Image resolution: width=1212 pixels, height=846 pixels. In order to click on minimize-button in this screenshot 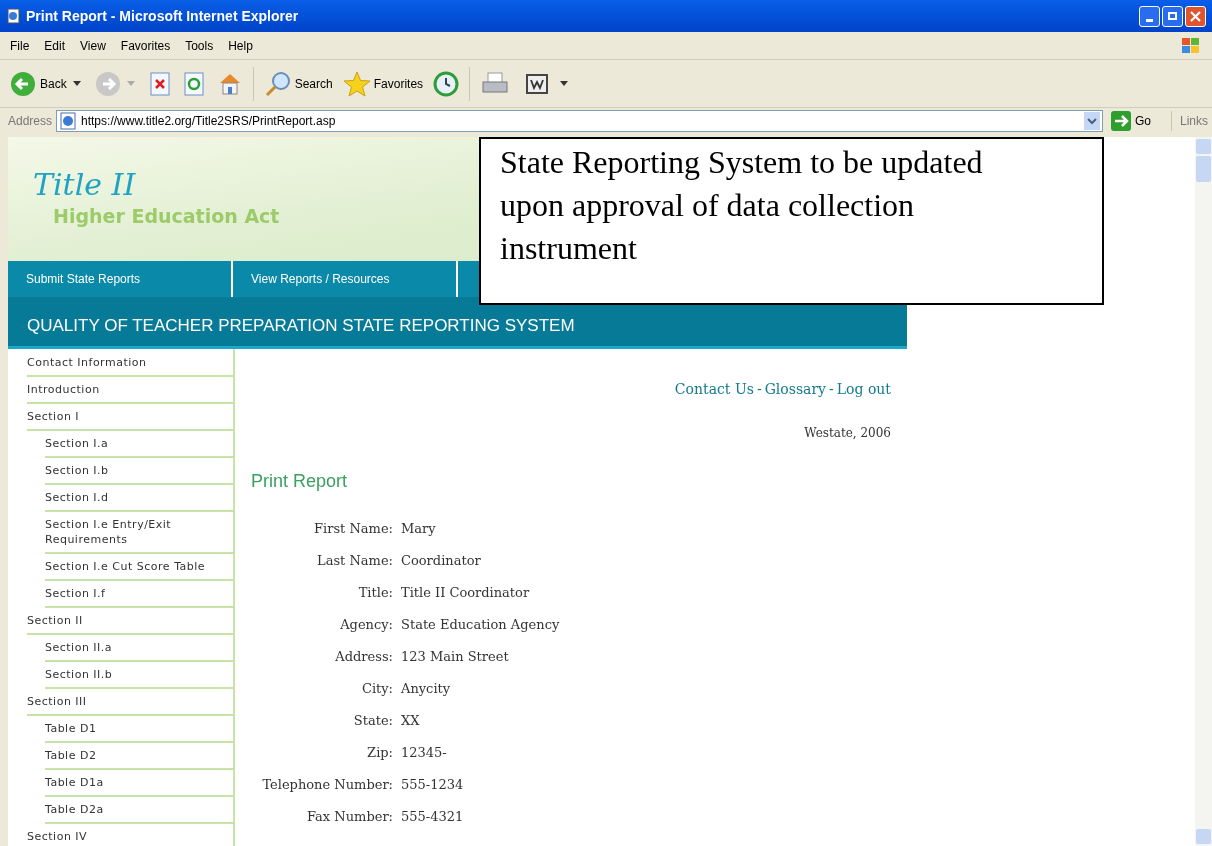, I will do `click(1149, 16)`.